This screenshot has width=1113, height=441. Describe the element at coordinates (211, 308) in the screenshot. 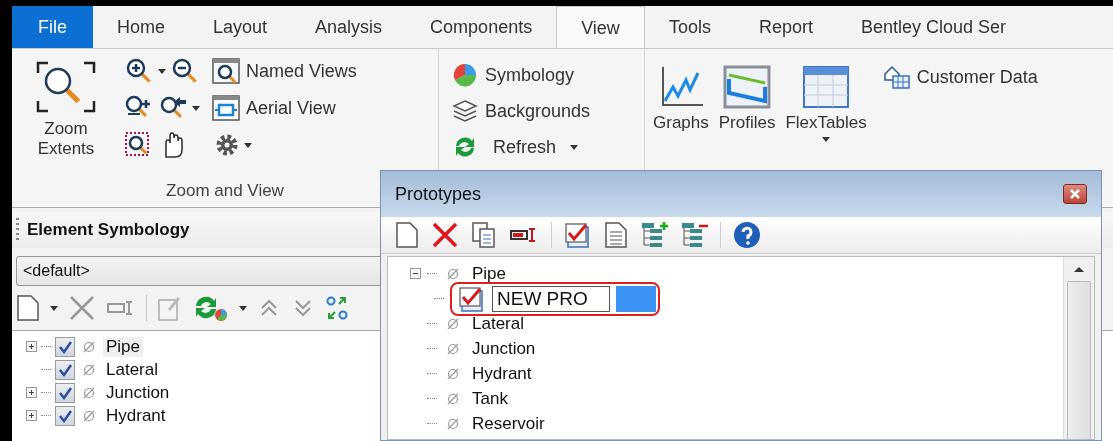

I see `refresh-icon` at that location.